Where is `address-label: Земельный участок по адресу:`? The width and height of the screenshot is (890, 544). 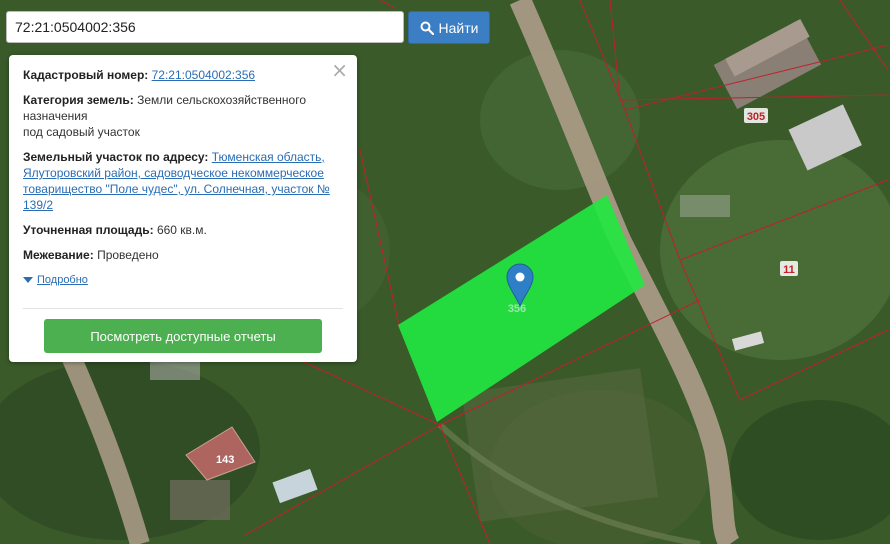 address-label: Земельный участок по адресу: is located at coordinates (116, 157).